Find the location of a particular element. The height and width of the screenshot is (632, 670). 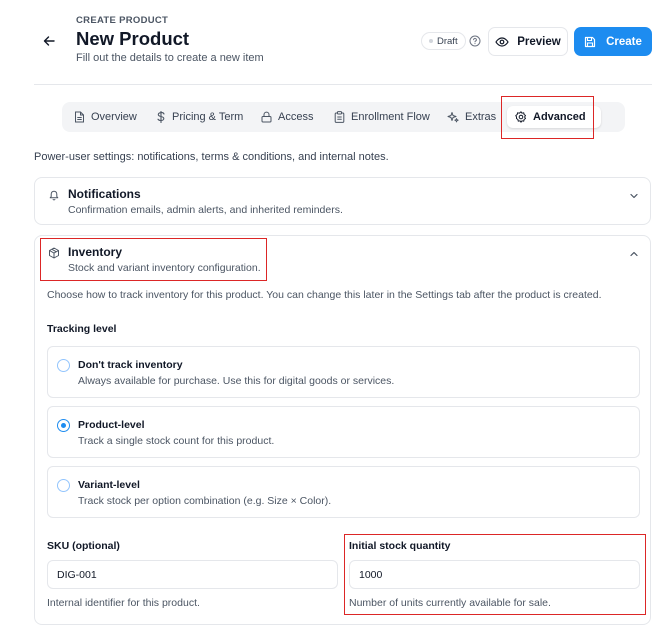

stock-quantity-label: Initial stock quantity is located at coordinates (400, 546).